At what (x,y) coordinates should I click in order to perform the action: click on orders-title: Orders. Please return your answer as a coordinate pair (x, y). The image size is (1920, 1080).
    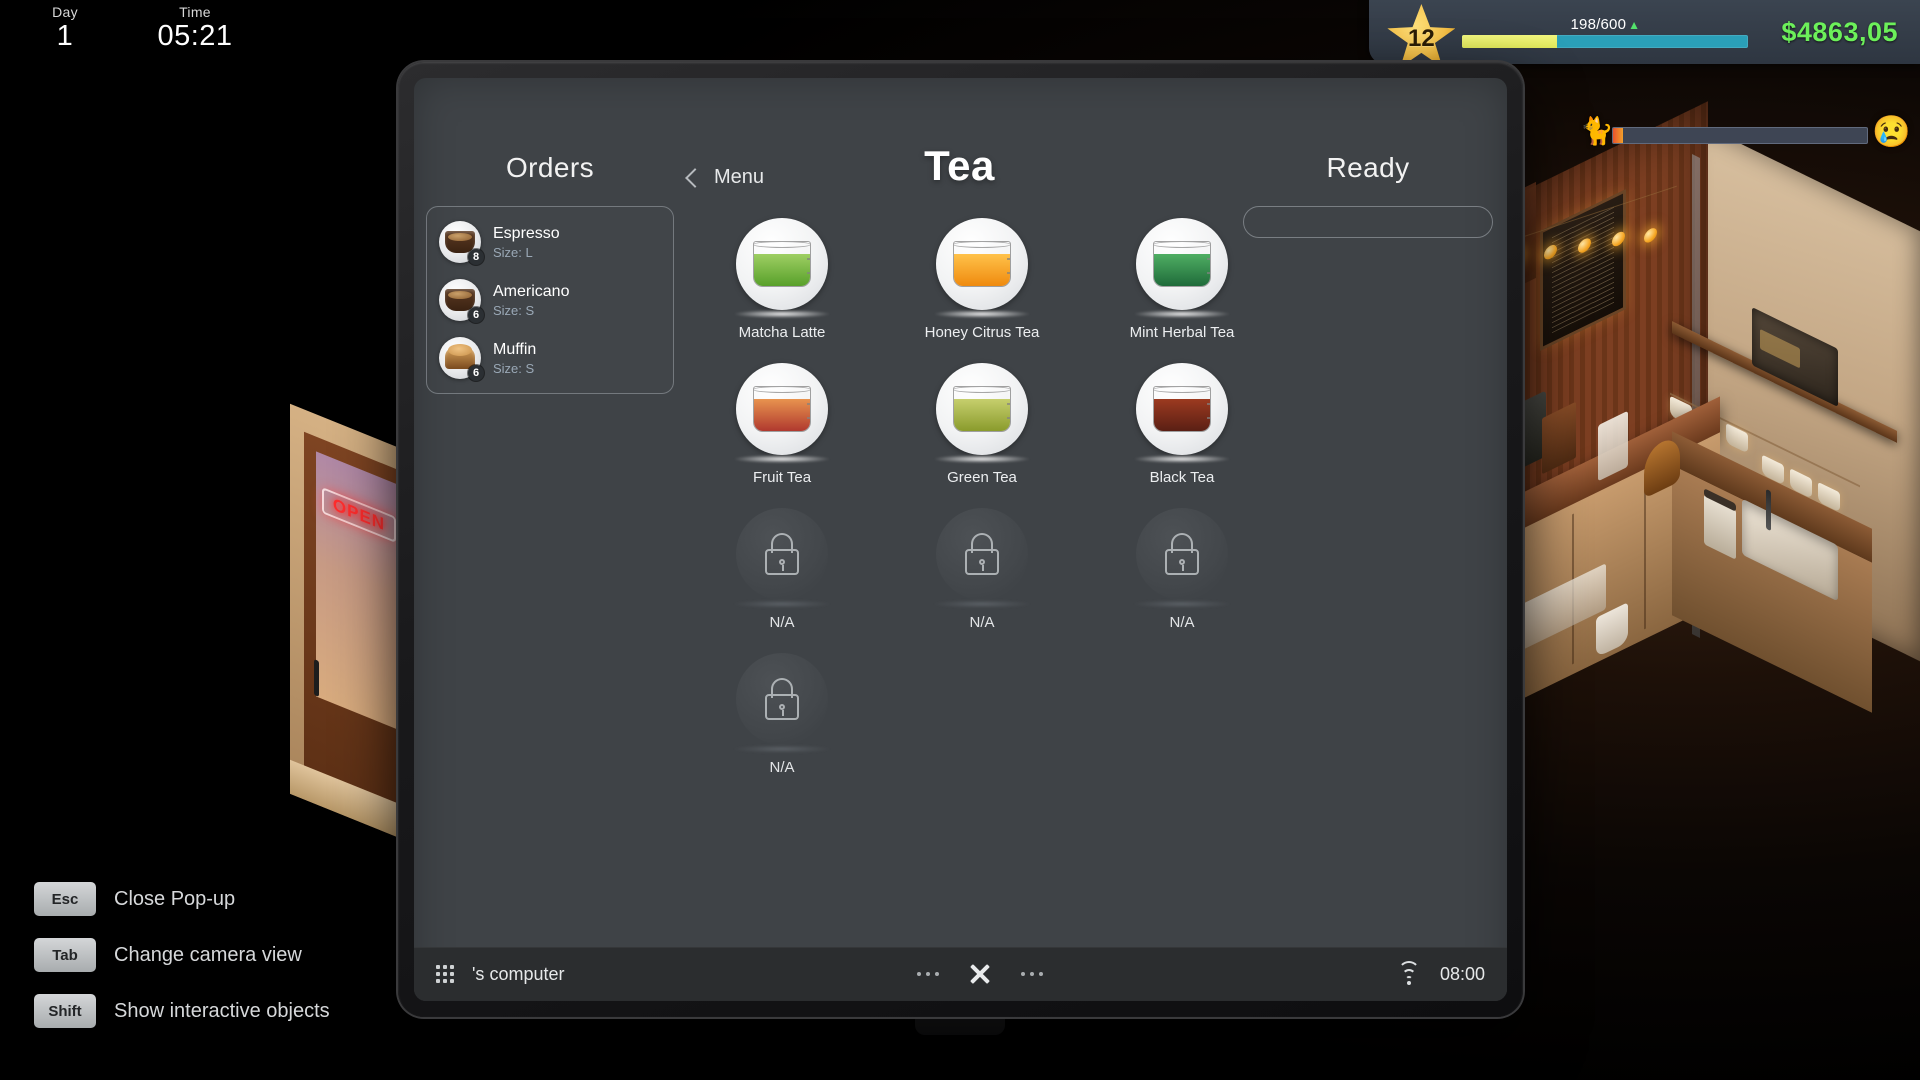
    Looking at the image, I should click on (550, 167).